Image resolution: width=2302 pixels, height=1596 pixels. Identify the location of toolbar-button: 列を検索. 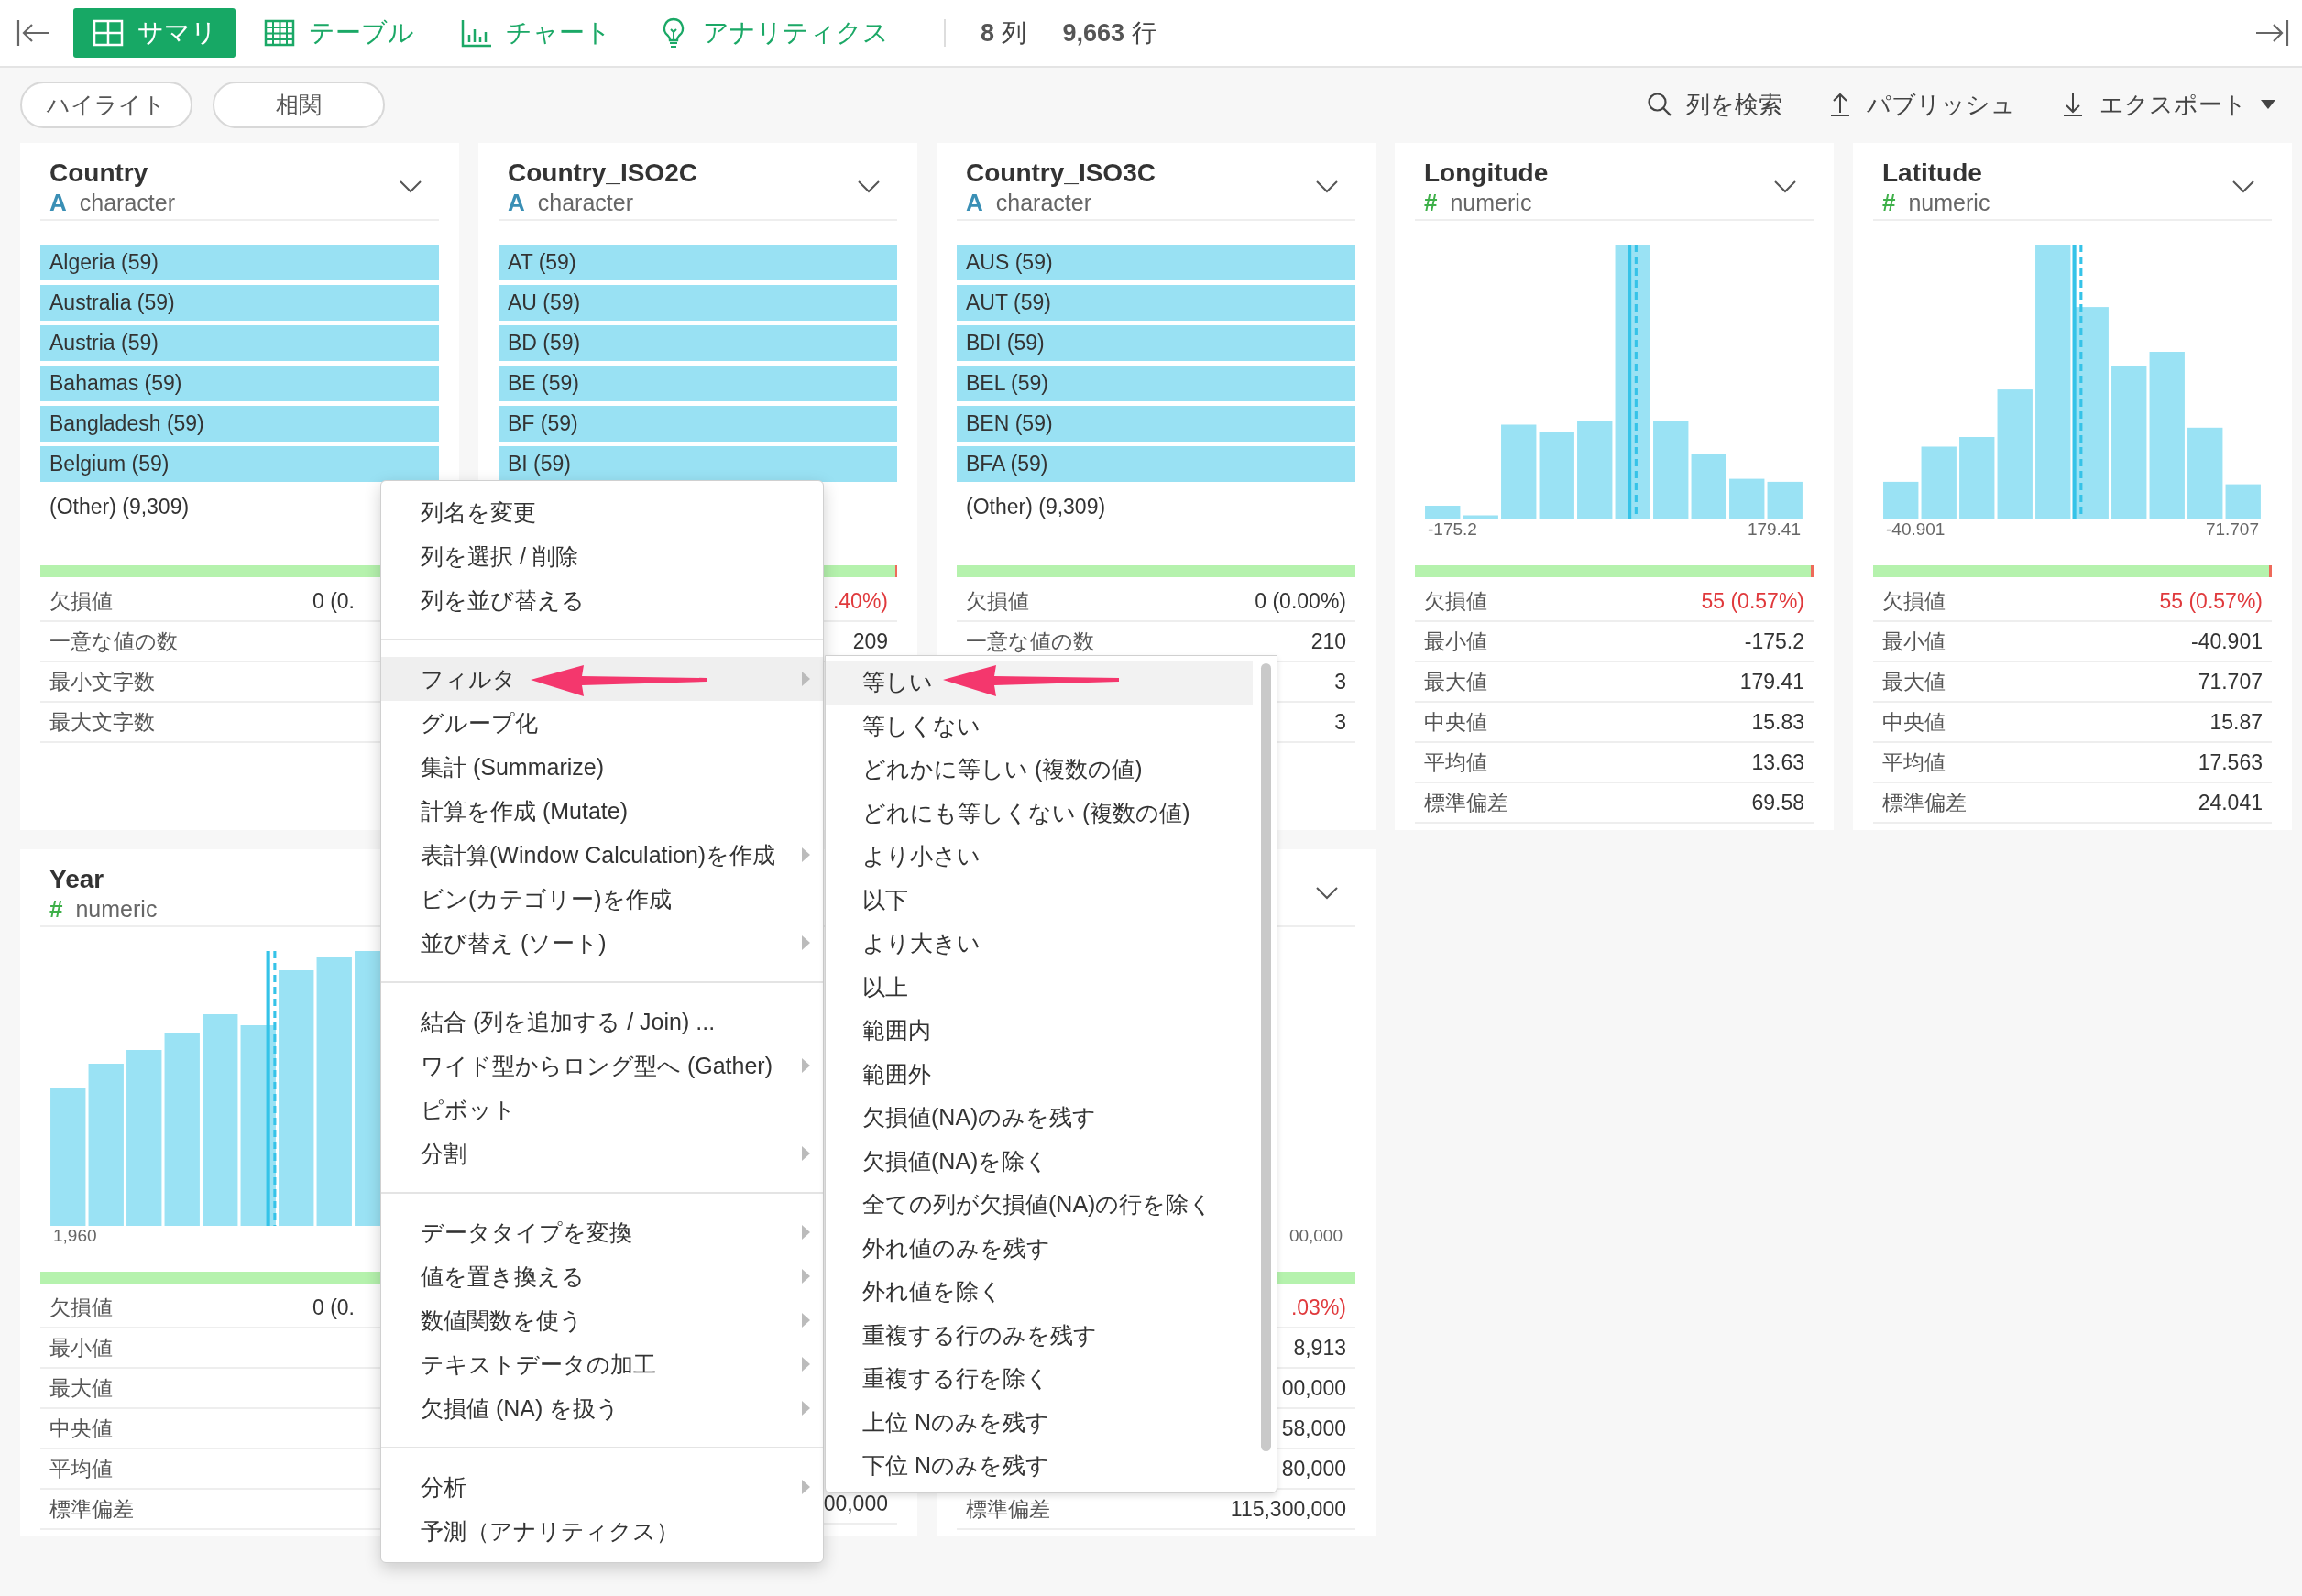
(1714, 104).